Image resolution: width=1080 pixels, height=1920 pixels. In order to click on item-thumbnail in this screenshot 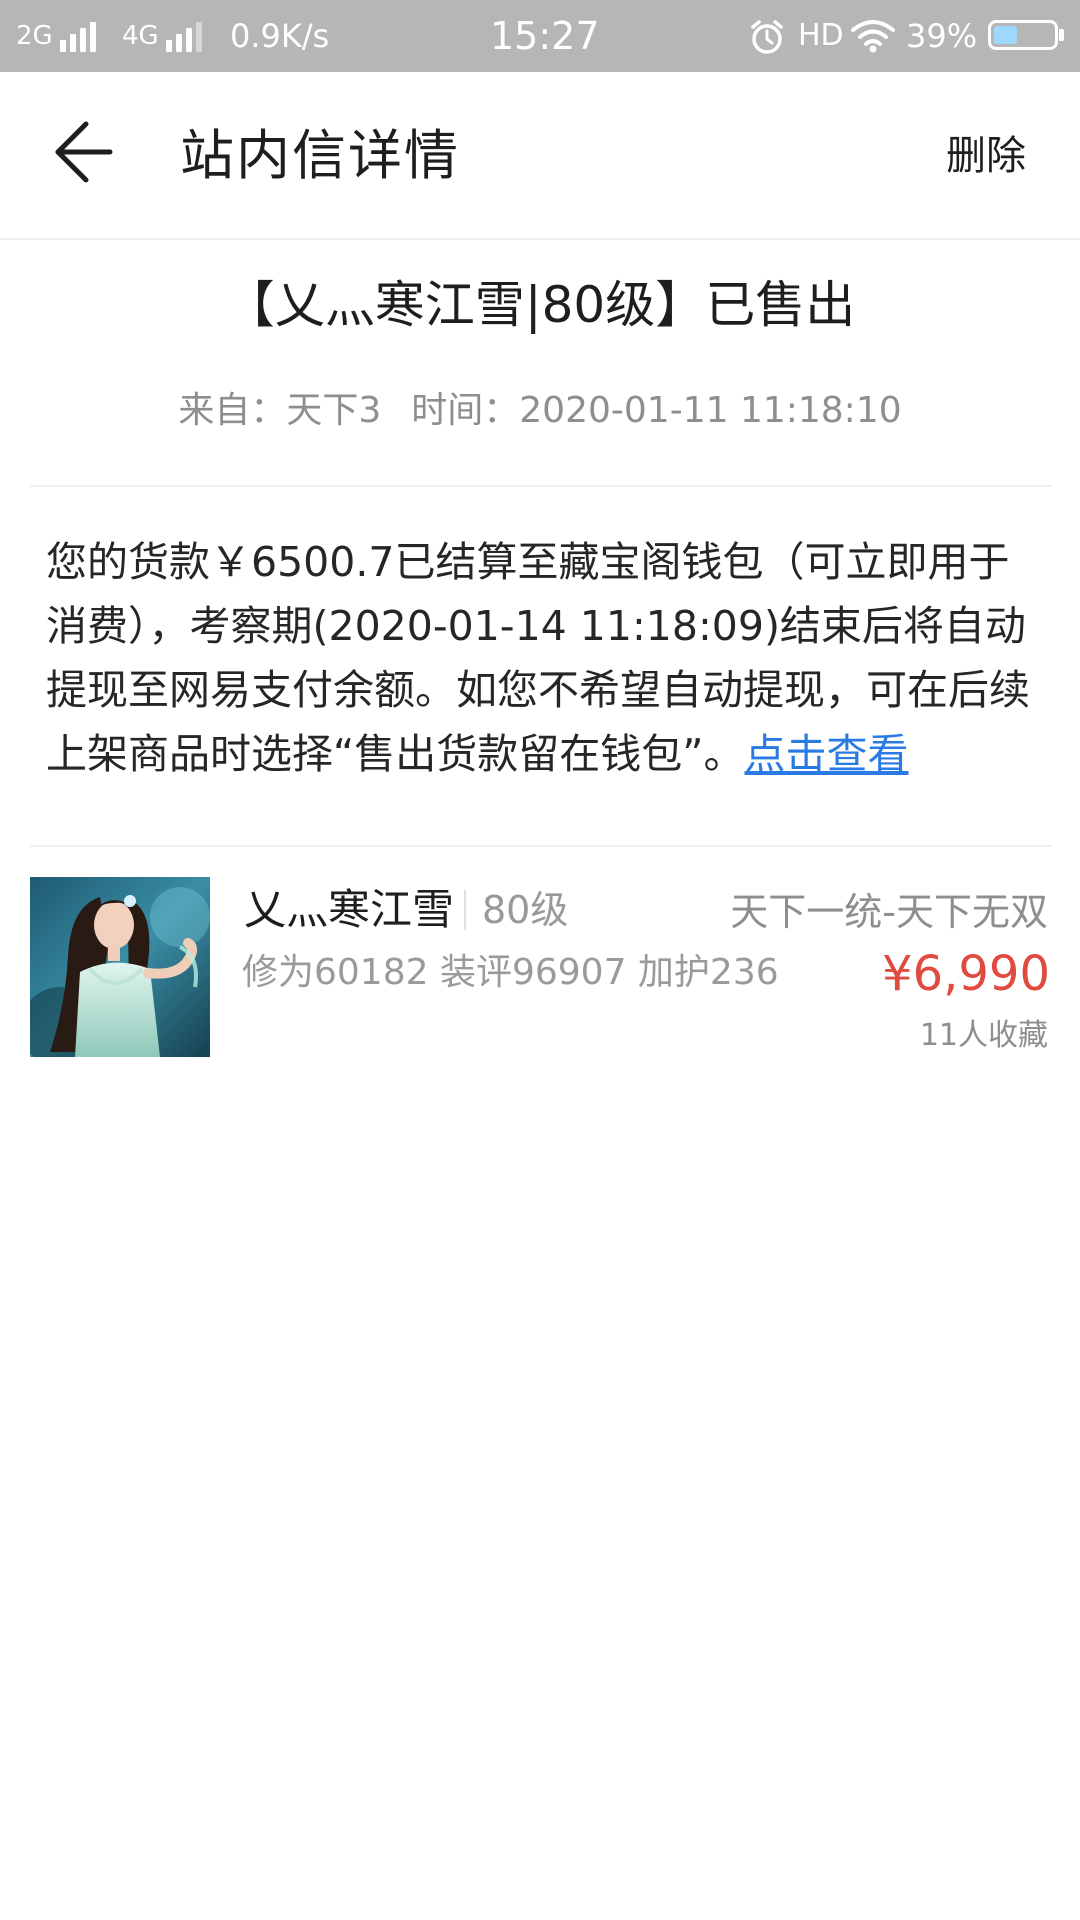, I will do `click(120, 967)`.